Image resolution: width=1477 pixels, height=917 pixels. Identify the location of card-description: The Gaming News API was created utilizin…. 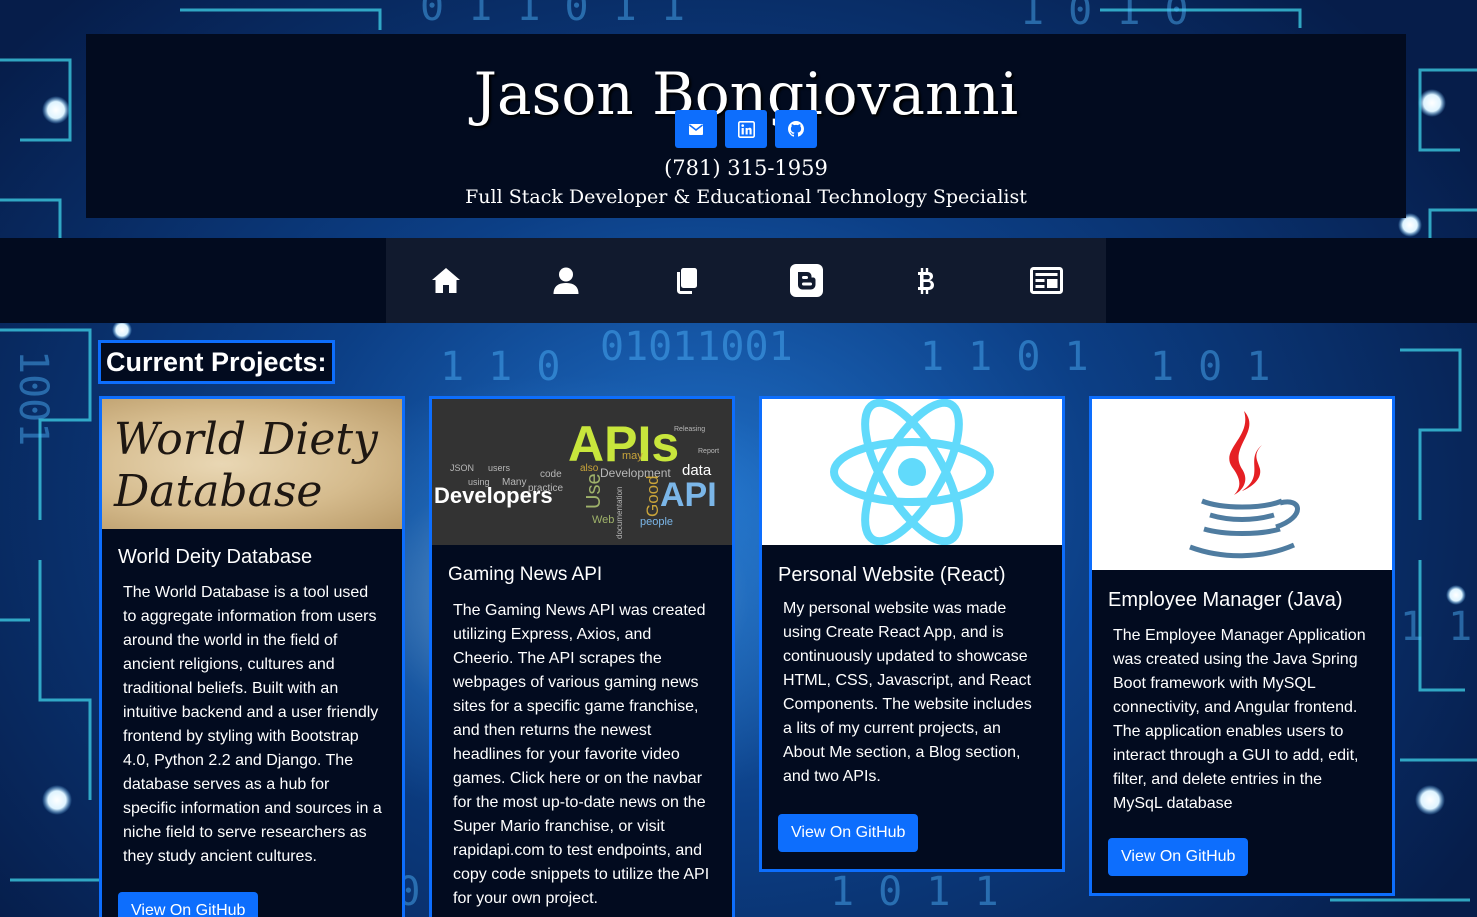
(581, 754).